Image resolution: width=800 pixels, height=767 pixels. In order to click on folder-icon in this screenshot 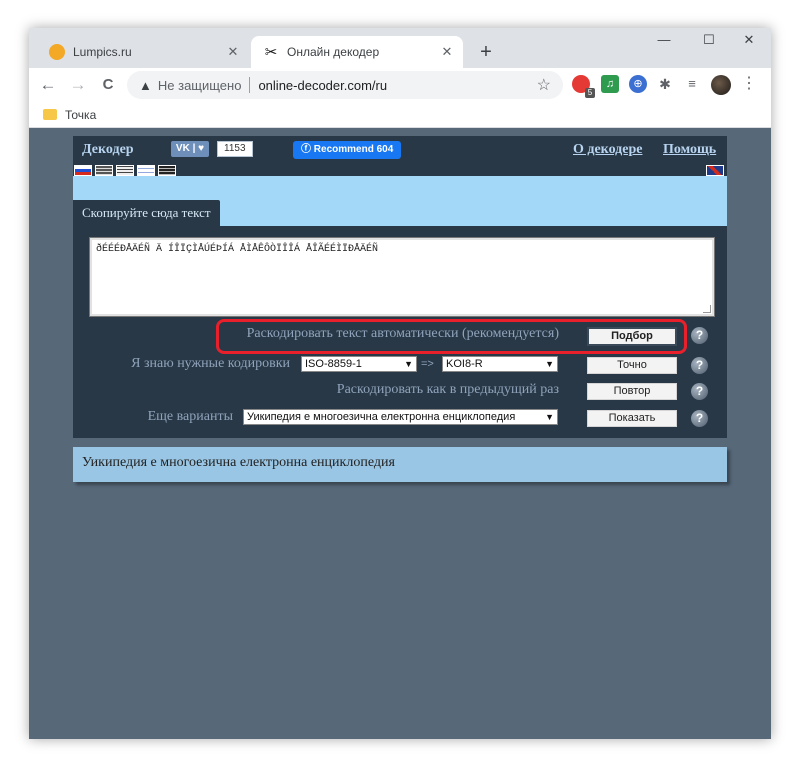, I will do `click(50, 114)`.